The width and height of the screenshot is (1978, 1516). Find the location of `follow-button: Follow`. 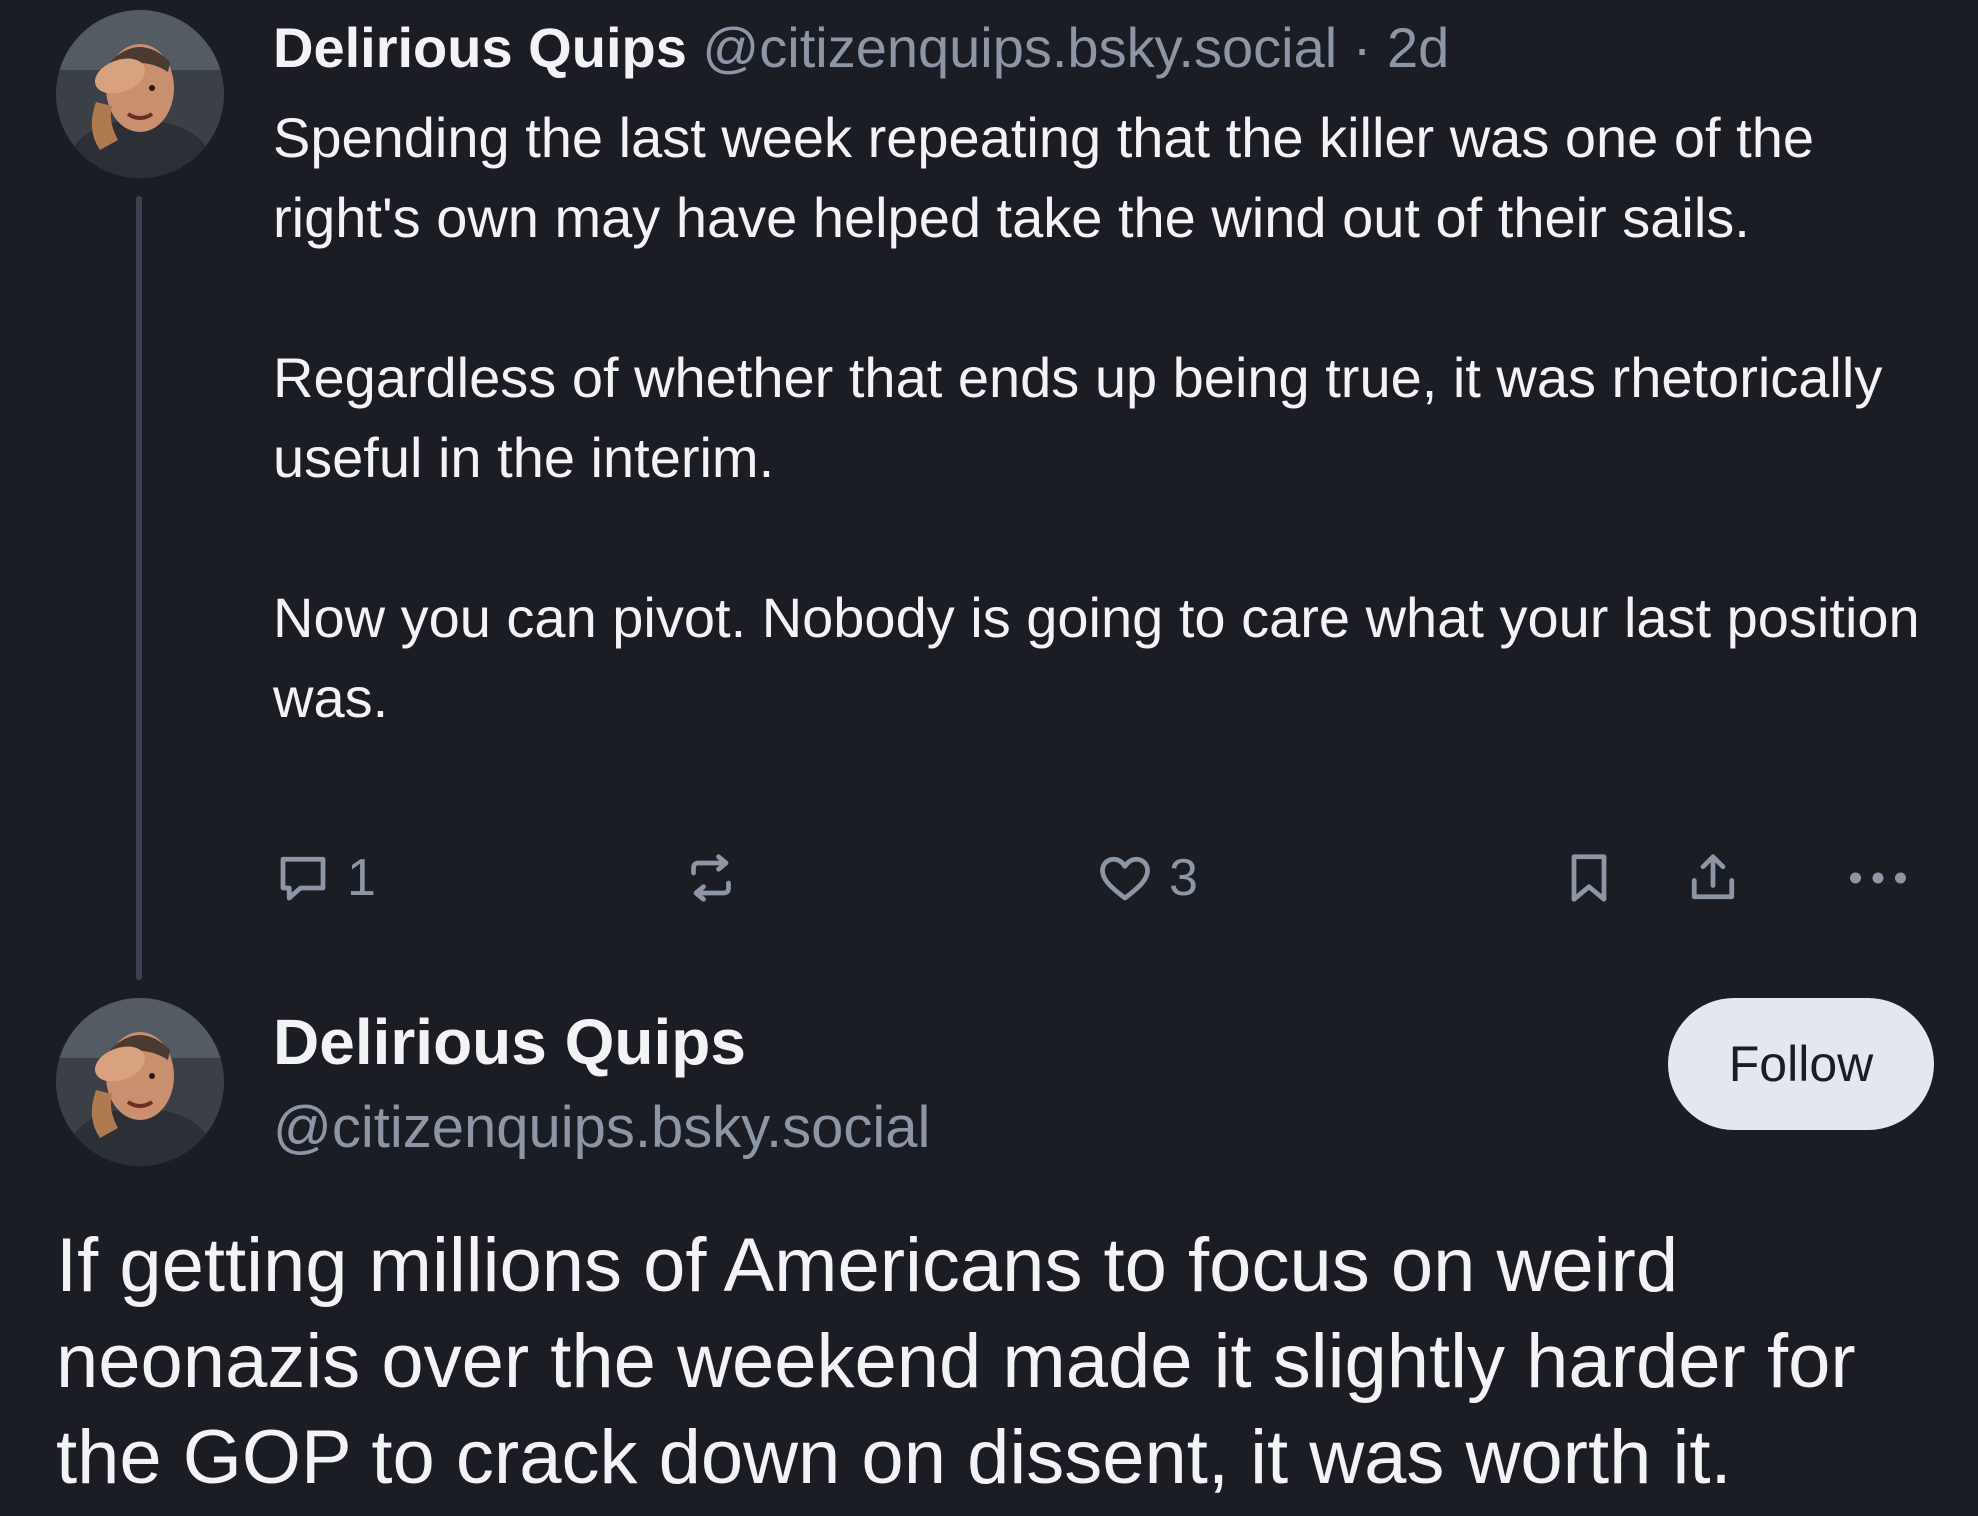

follow-button: Follow is located at coordinates (1801, 1064).